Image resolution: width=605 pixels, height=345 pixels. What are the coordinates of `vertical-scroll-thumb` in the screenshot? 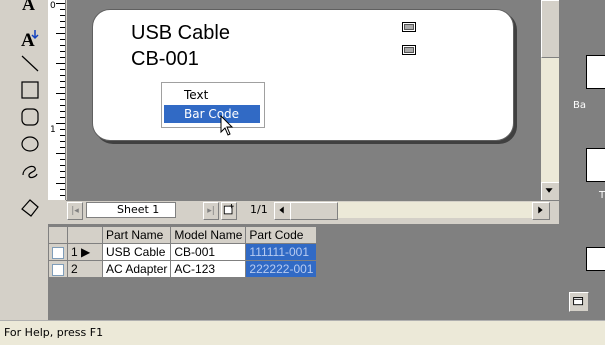 It's located at (550, 29).